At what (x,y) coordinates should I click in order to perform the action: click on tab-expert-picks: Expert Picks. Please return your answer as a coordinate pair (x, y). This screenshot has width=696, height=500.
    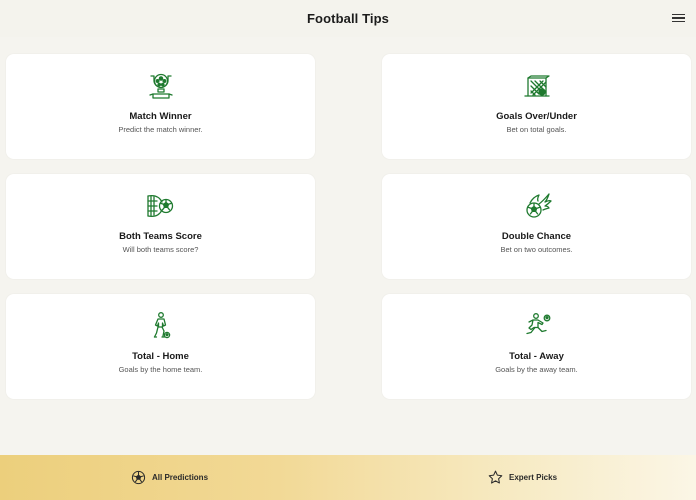
    Looking at the image, I should click on (522, 477).